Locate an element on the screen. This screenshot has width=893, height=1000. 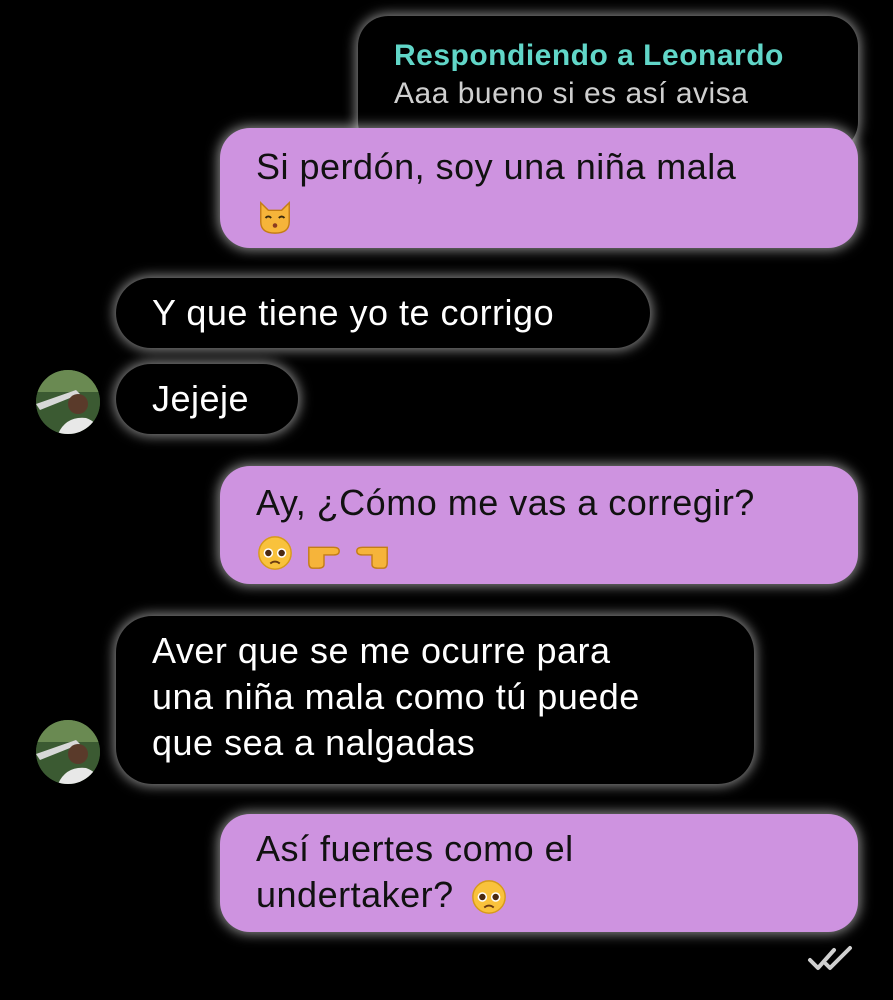
pleading-face-pointing-fingers-emoji is located at coordinates (323, 551).